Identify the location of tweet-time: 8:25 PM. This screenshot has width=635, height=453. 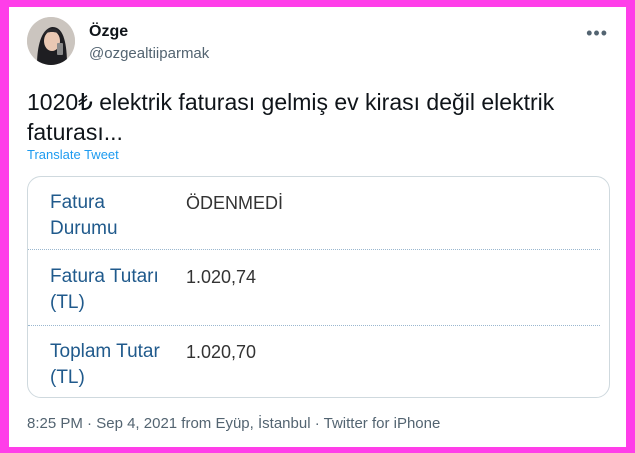
(55, 423).